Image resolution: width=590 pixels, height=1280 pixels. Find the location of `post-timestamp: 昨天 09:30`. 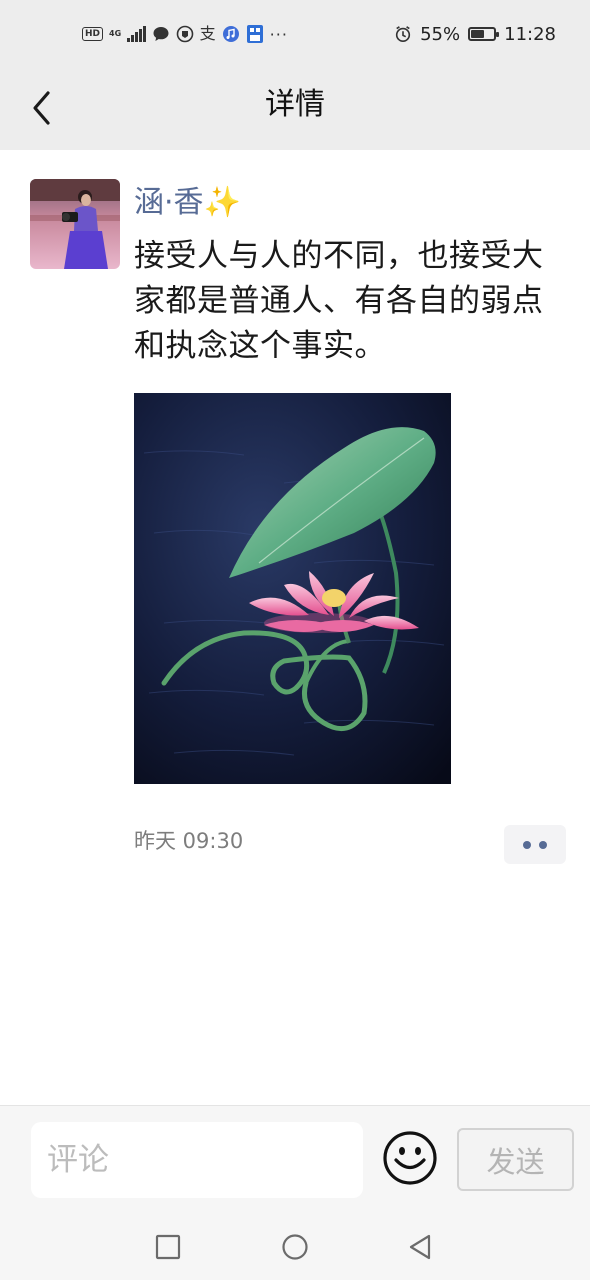

post-timestamp: 昨天 09:30 is located at coordinates (189, 841).